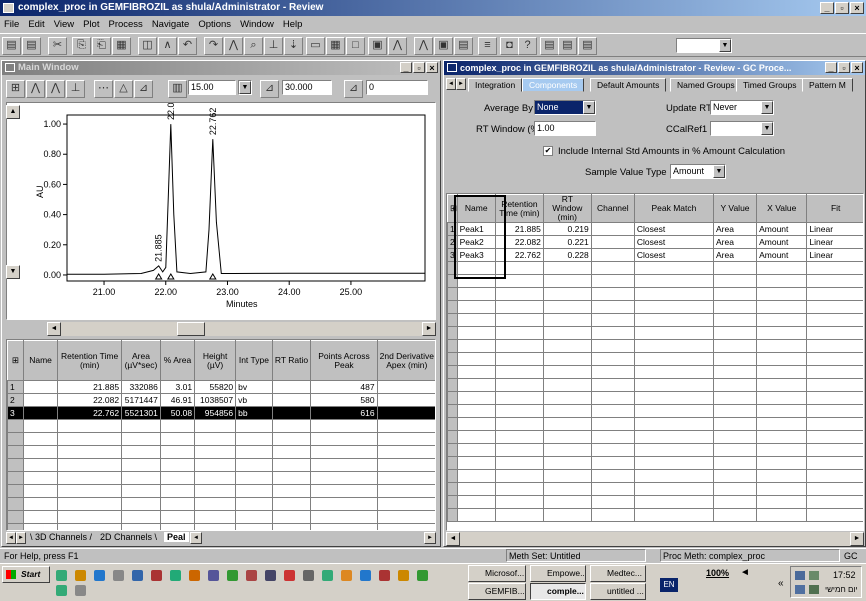  What do you see at coordinates (857, 8) in the screenshot?
I see `close-button: ×` at bounding box center [857, 8].